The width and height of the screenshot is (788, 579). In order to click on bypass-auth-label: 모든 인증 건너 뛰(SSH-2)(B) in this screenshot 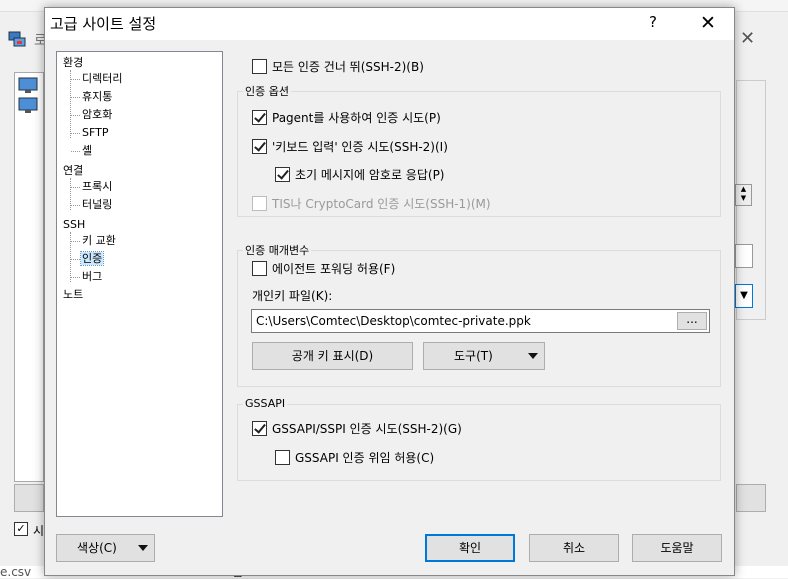, I will do `click(348, 67)`.